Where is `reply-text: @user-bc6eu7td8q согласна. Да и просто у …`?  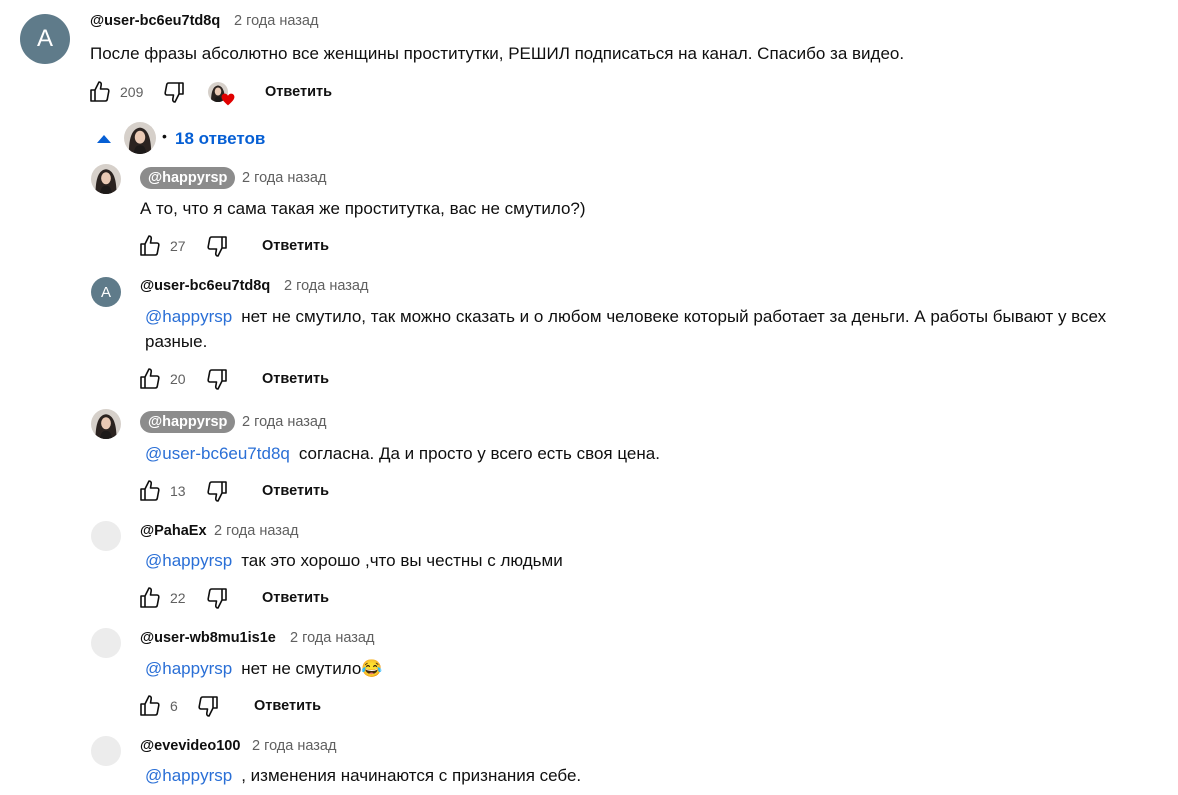
reply-text: @user-bc6eu7td8q согласна. Да и просто у … is located at coordinates (650, 453).